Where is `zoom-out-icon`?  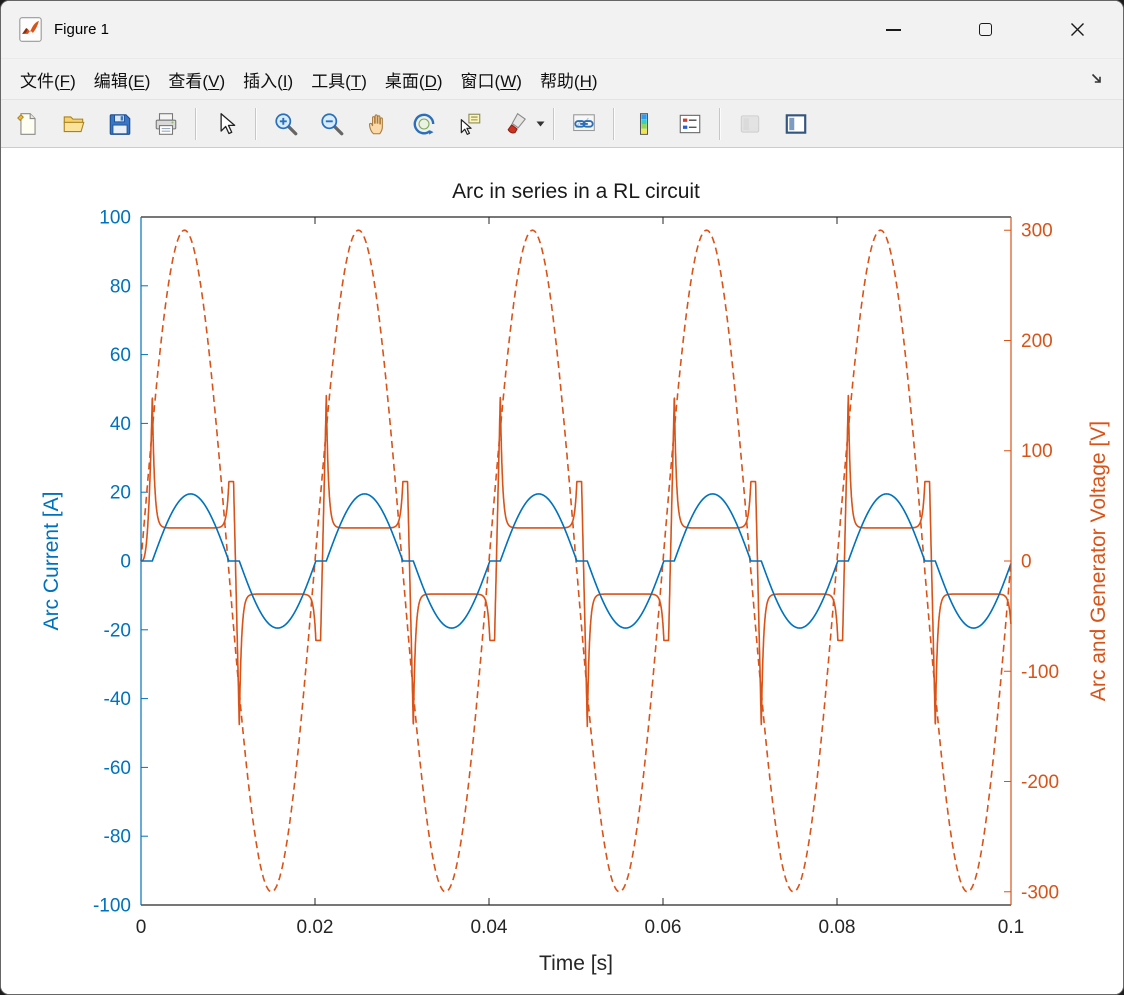
zoom-out-icon is located at coordinates (332, 124).